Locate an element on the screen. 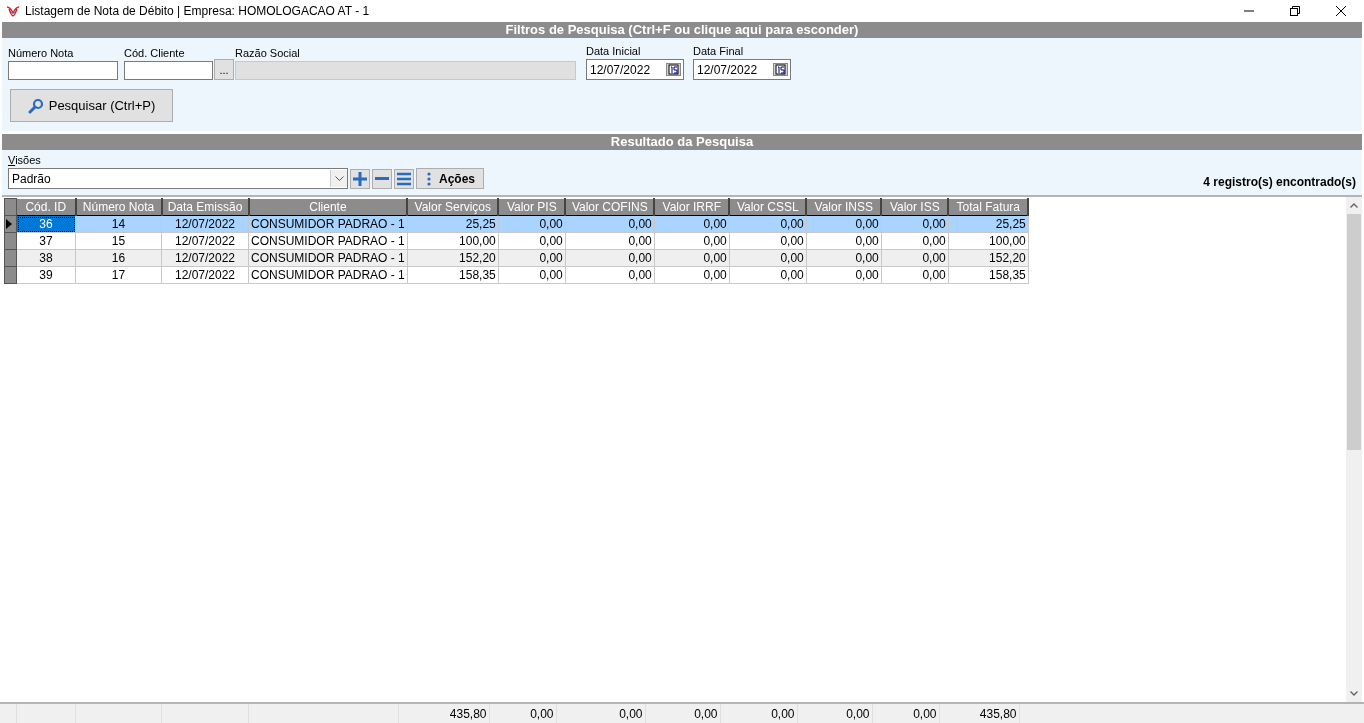 This screenshot has width=1364, height=723. more-icon is located at coordinates (429, 178).